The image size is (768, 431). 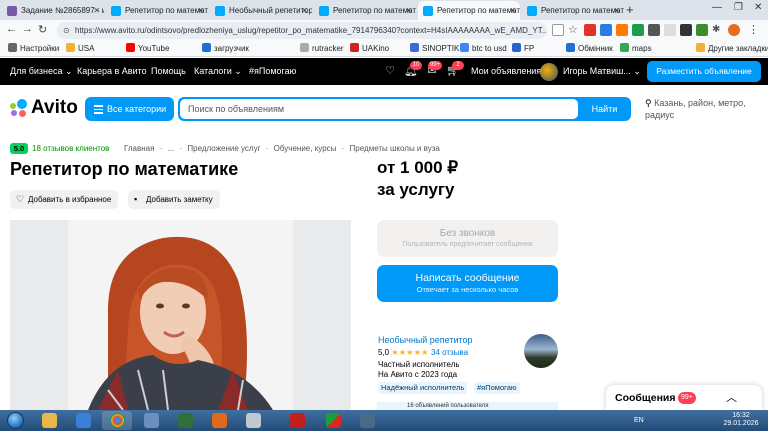 I want to click on breadcrumb-item: Главная, so click(x=139, y=148).